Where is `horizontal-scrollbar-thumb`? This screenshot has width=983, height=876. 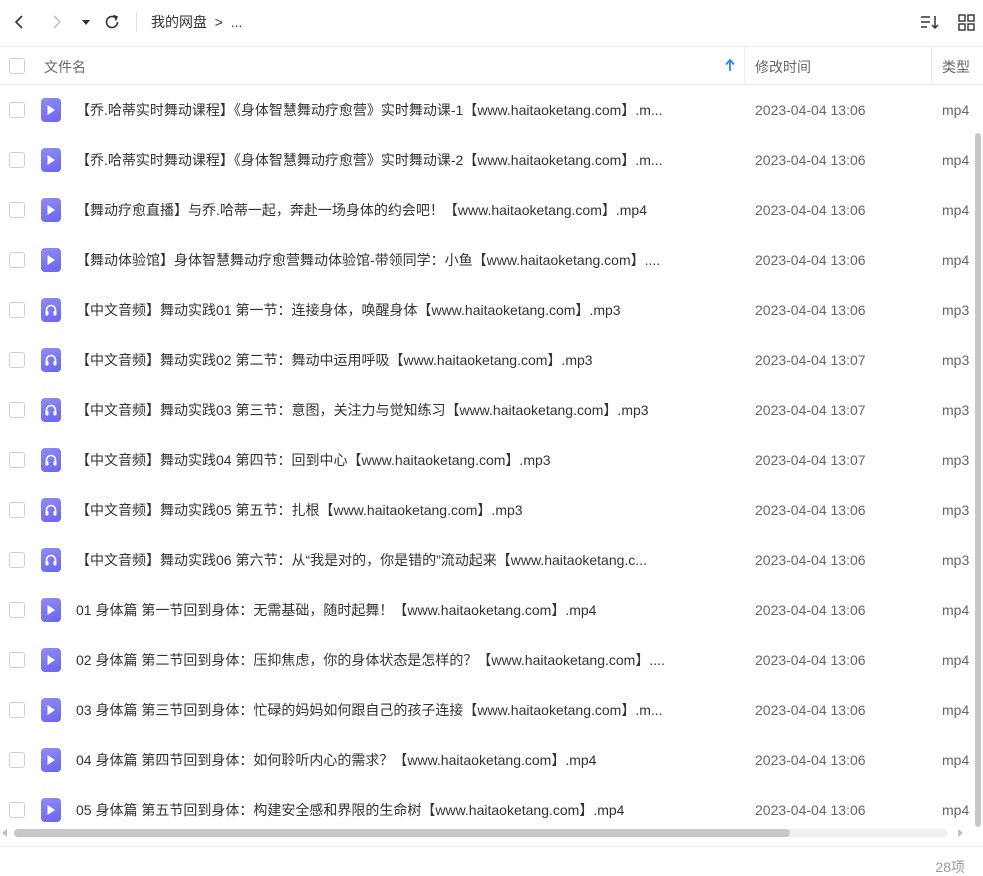 horizontal-scrollbar-thumb is located at coordinates (402, 833).